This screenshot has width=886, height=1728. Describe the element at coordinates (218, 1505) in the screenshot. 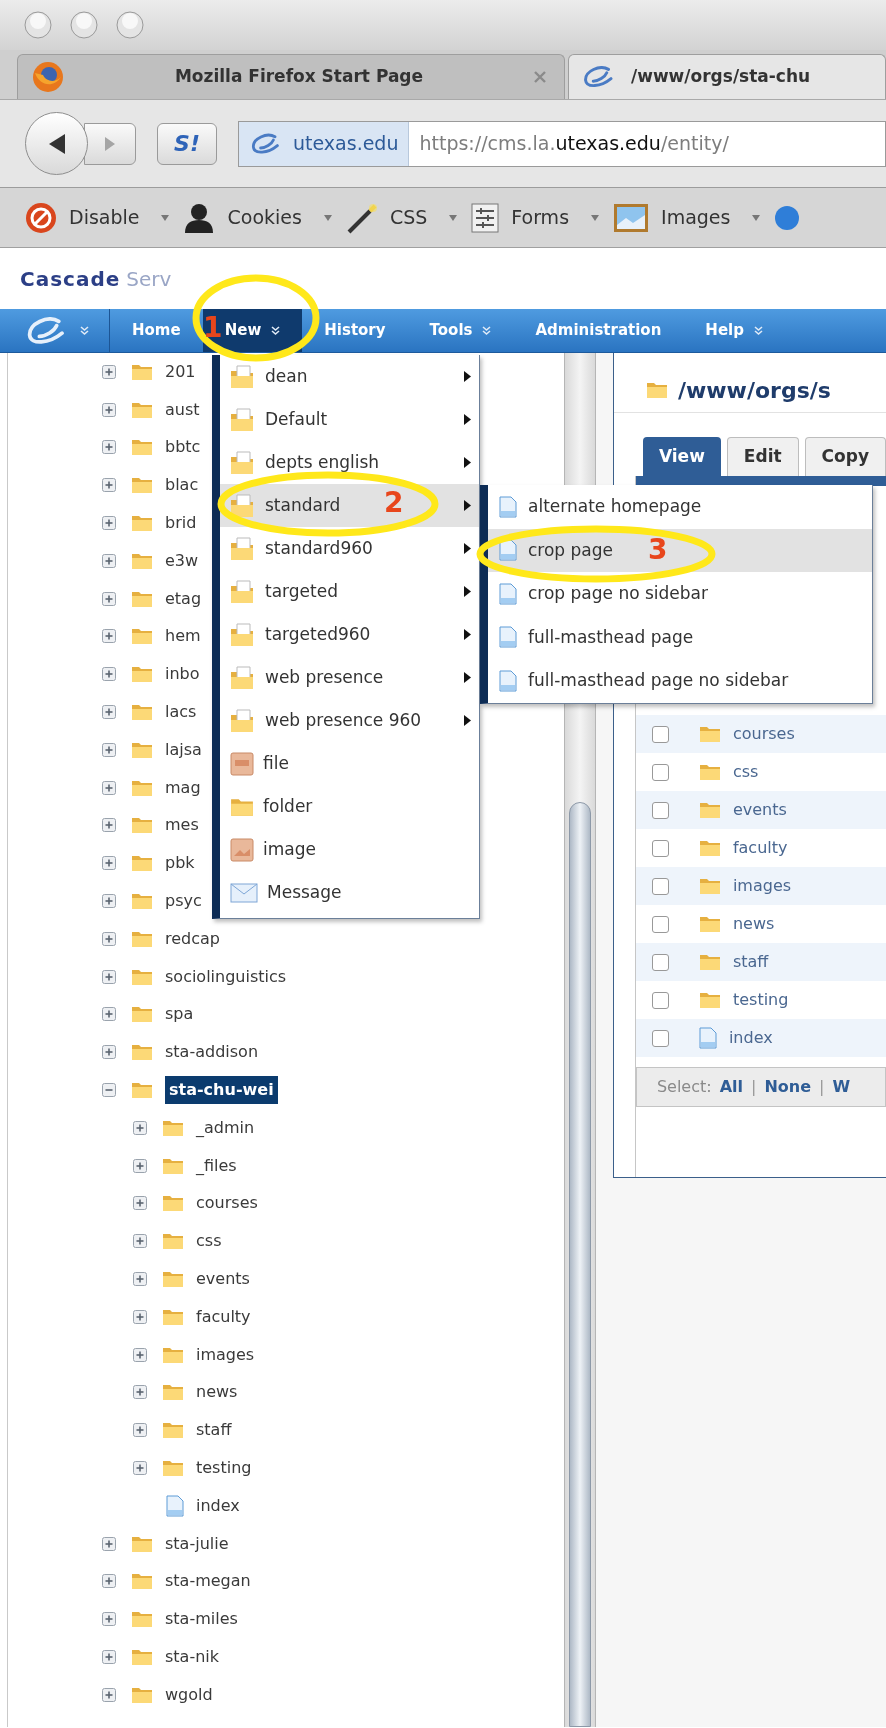

I see `tree-item: index` at that location.